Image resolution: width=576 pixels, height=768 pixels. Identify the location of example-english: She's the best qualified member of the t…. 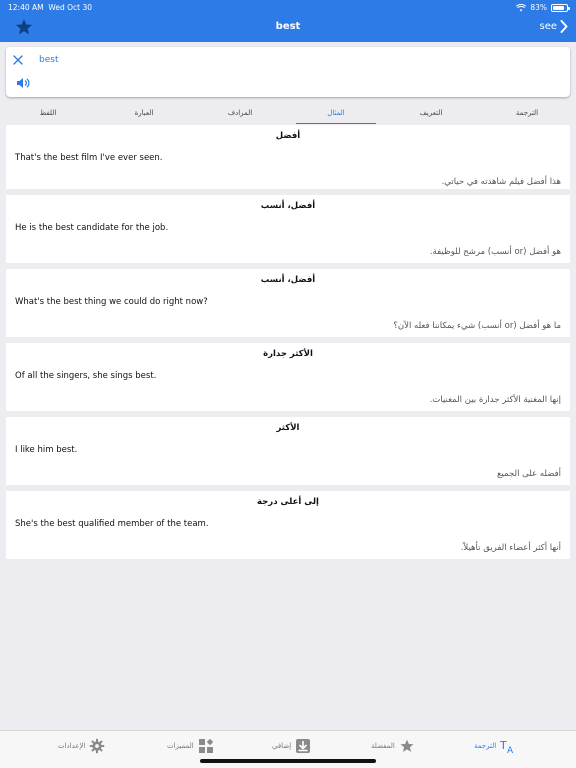
(112, 524).